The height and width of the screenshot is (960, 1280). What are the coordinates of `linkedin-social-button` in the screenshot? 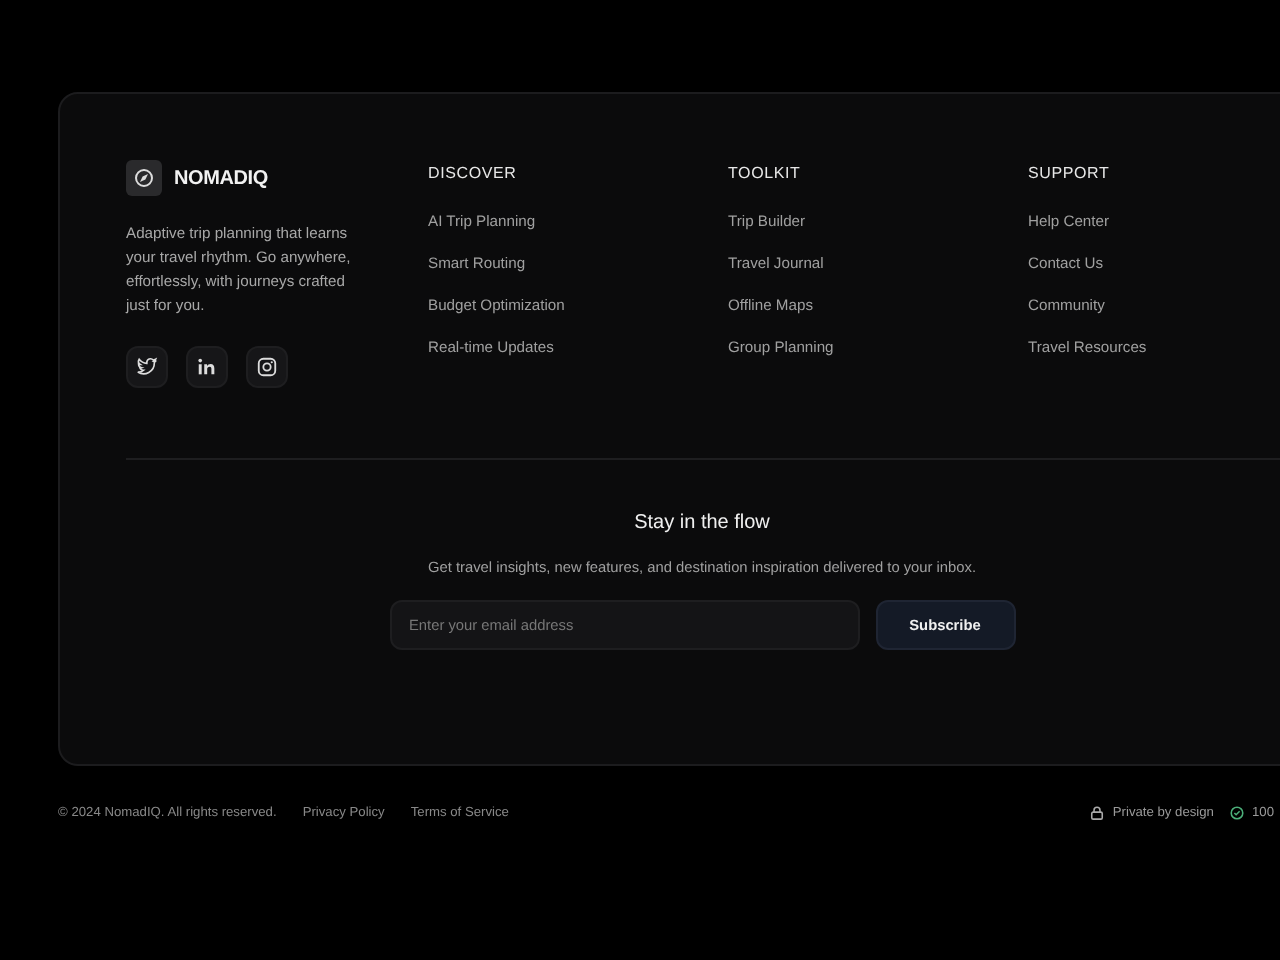 It's located at (207, 367).